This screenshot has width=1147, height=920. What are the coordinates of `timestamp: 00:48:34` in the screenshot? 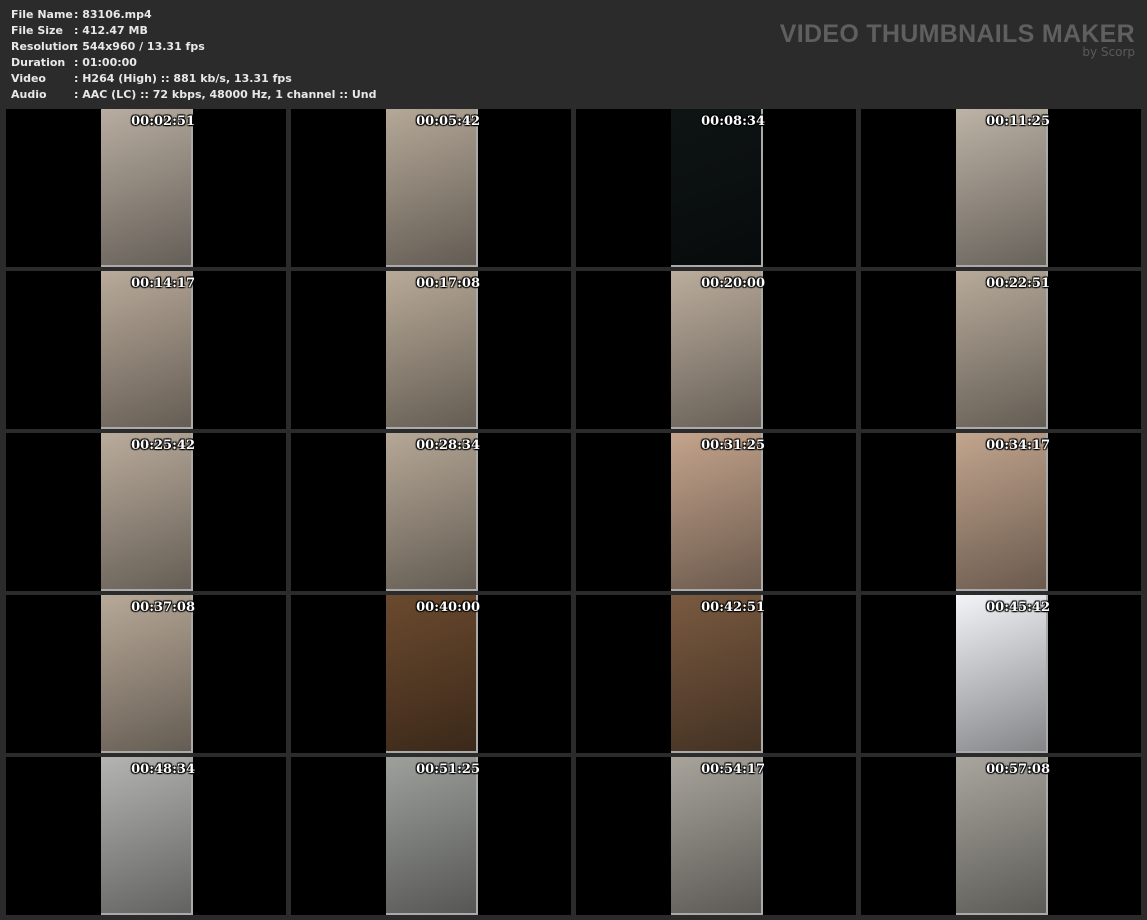 It's located at (163, 769).